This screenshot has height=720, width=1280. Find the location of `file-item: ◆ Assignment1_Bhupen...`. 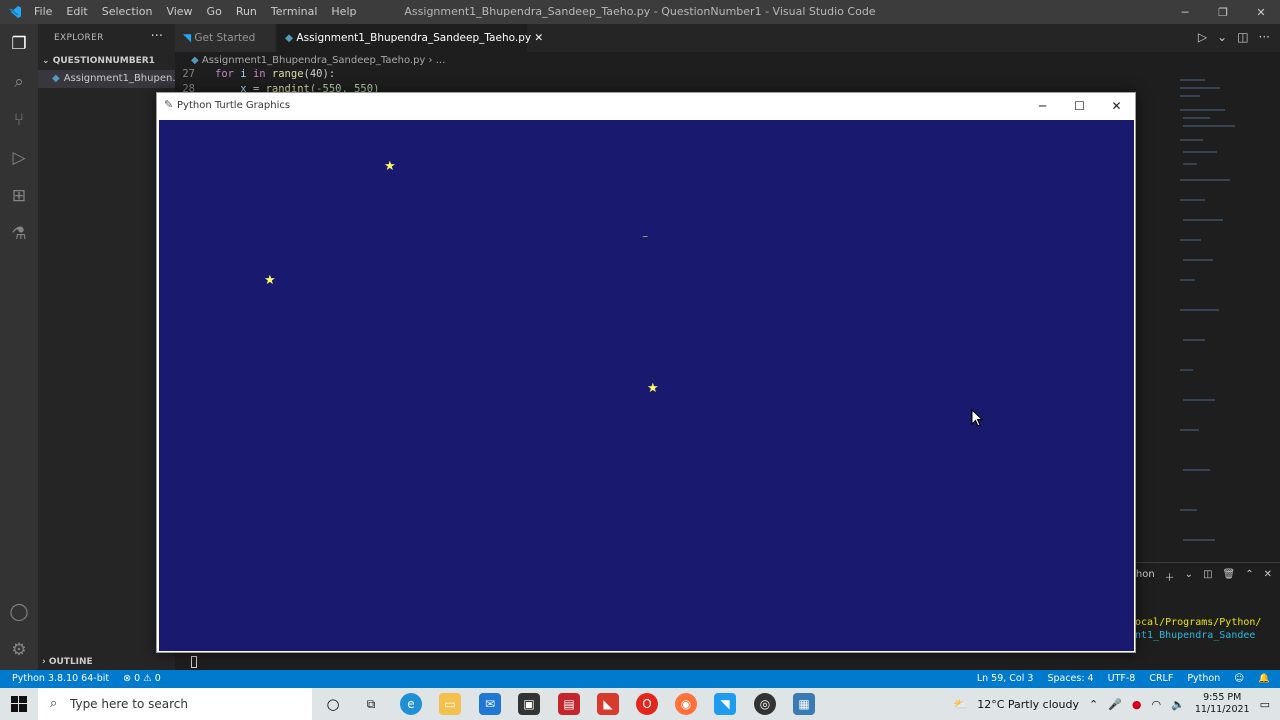

file-item: ◆ Assignment1_Bhupen... is located at coordinates (106, 79).